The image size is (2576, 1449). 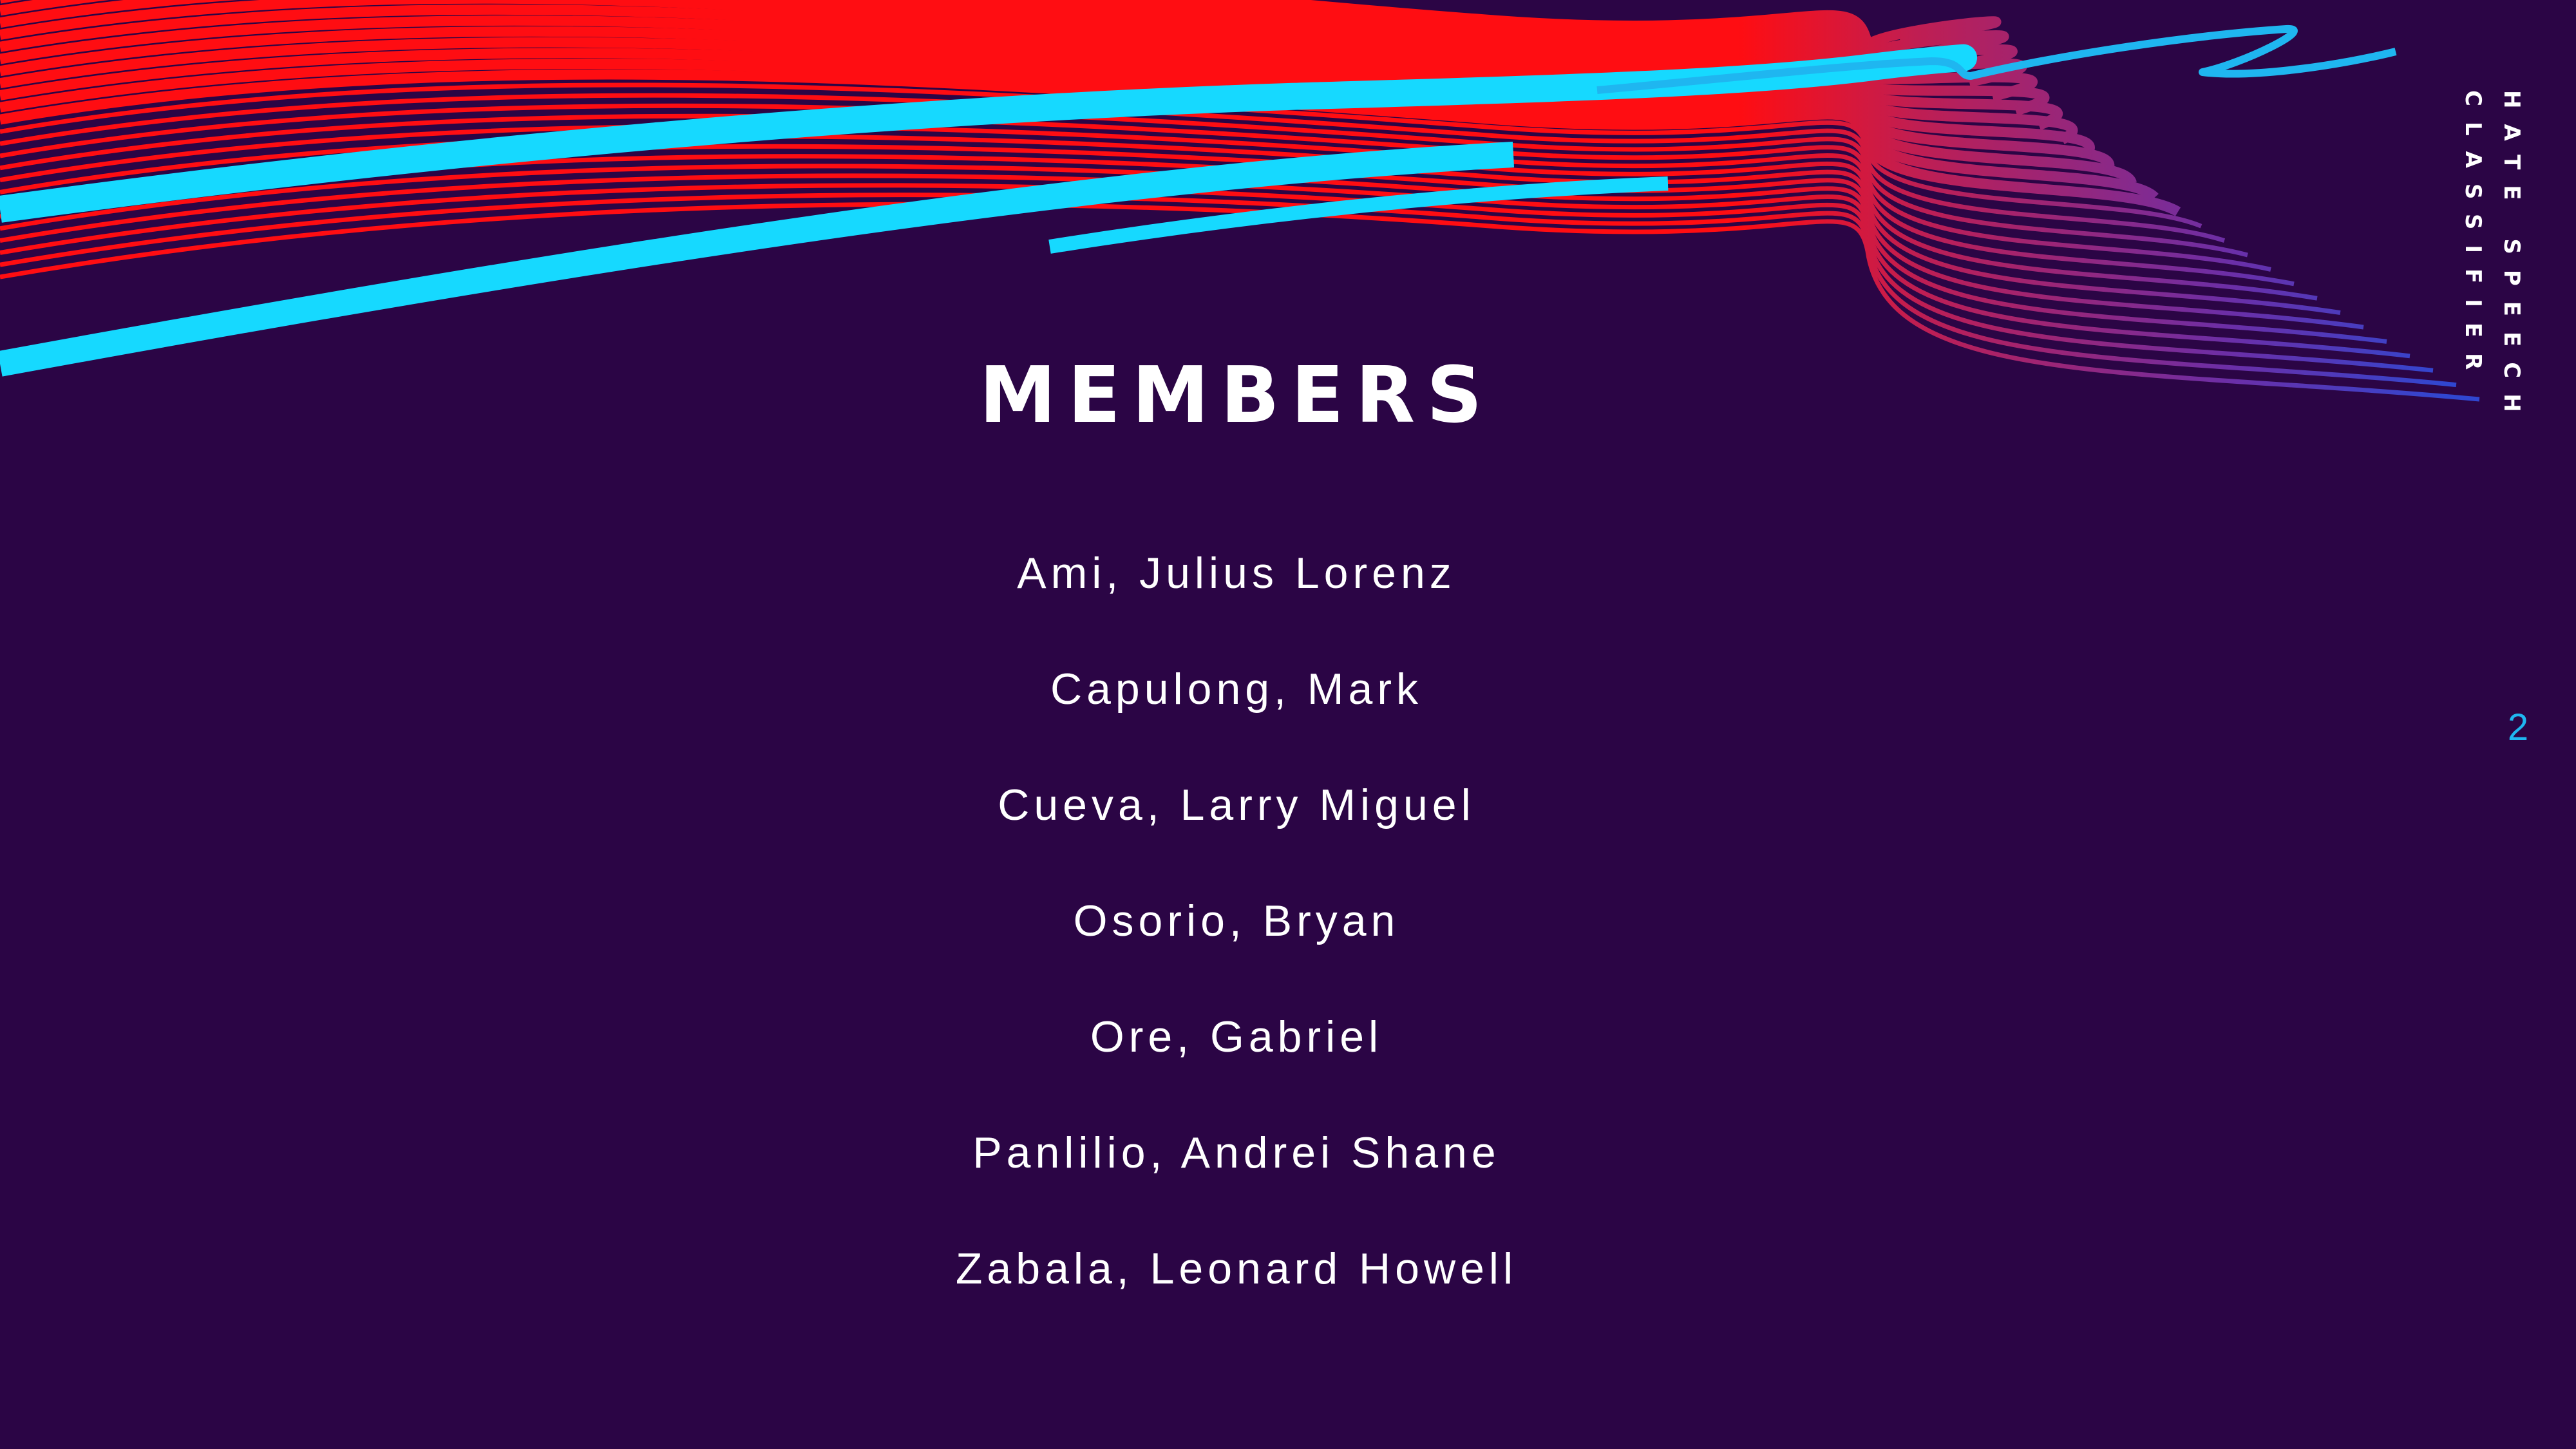 What do you see at coordinates (2518, 727) in the screenshot?
I see `slide-number: 2` at bounding box center [2518, 727].